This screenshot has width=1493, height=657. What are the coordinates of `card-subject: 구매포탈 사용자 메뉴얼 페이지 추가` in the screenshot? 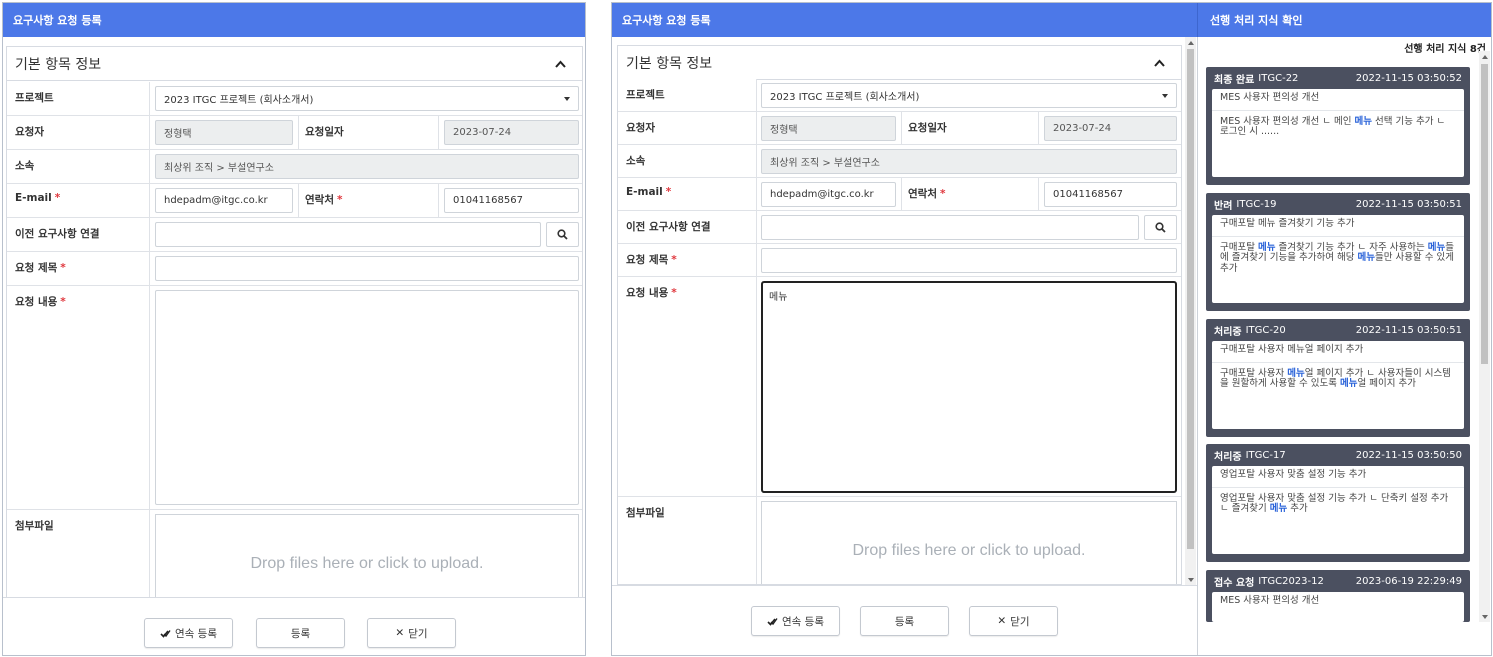 It's located at (1338, 352).